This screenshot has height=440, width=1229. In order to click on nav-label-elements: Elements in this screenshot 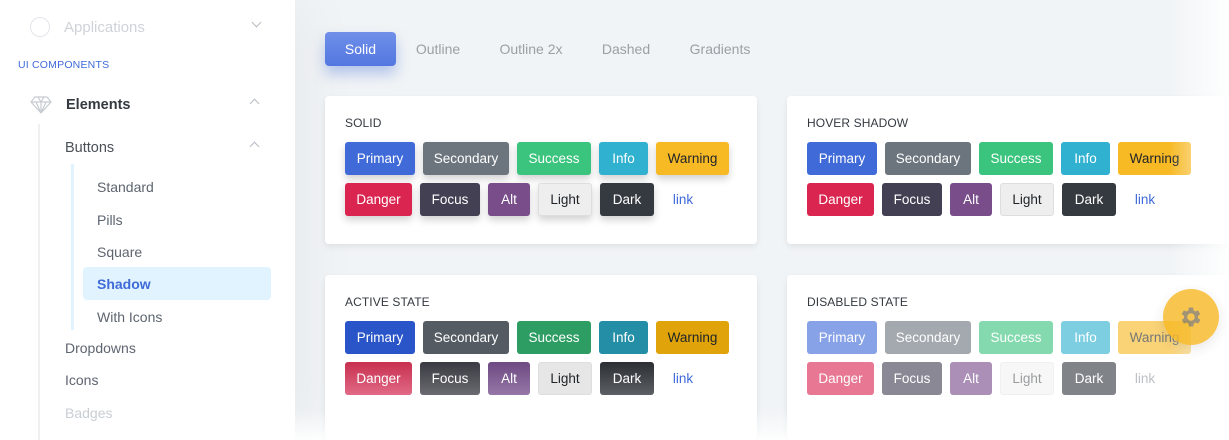, I will do `click(98, 105)`.